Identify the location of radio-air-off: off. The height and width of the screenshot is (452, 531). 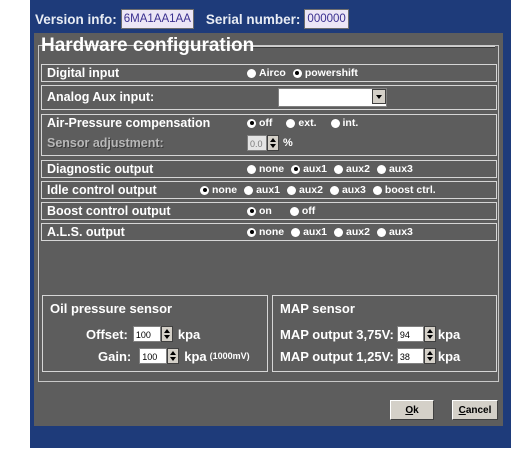
(259, 123).